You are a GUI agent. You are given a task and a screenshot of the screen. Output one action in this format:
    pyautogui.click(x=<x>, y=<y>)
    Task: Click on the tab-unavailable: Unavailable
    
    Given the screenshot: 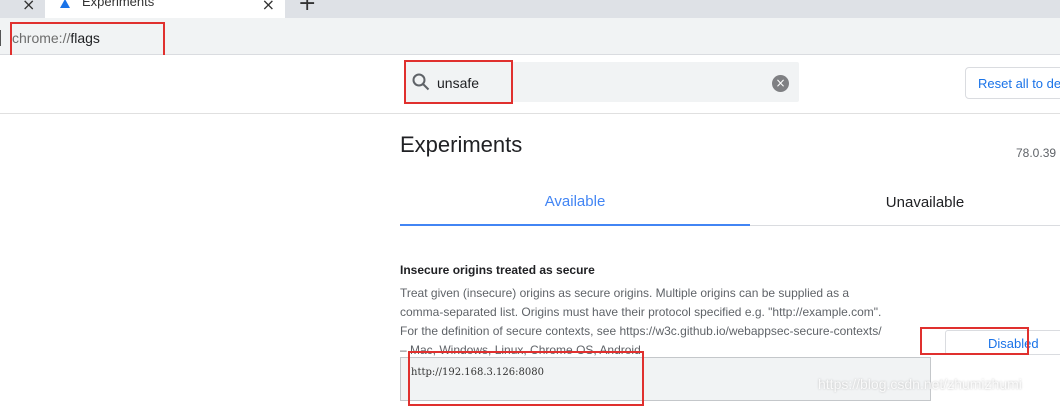 What is the action you would take?
    pyautogui.click(x=905, y=205)
    